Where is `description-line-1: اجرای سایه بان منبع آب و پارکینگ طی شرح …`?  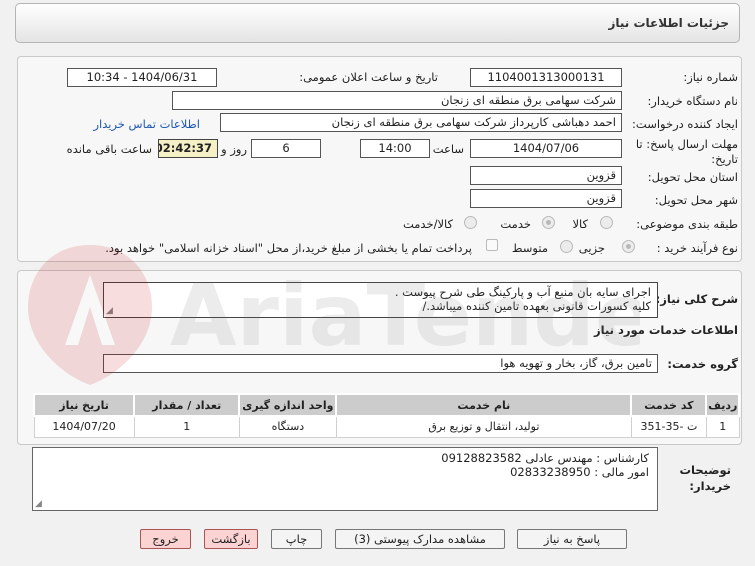
description-line-1: اجرای سایه بان منبع آب و پارکینگ طی شرح … is located at coordinates (522, 292).